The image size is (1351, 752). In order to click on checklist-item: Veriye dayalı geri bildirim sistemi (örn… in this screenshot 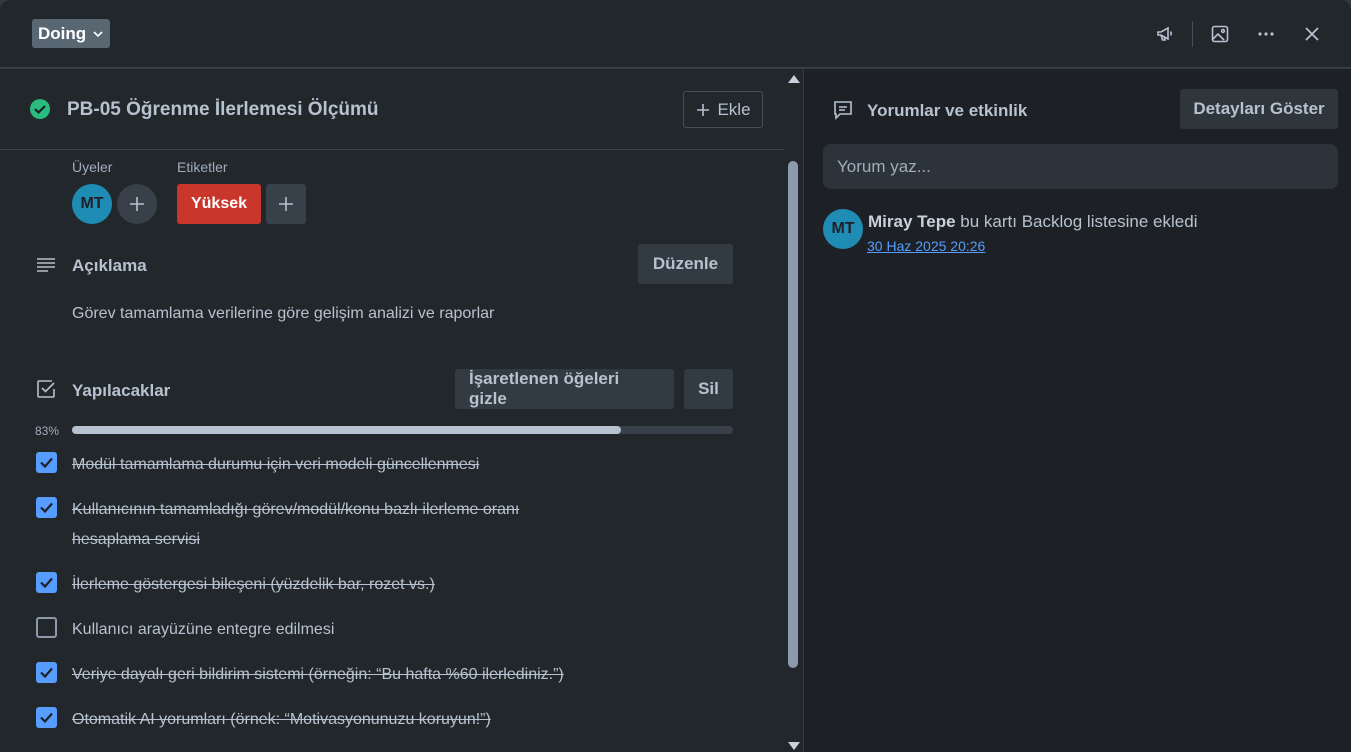, I will do `click(386, 676)`.